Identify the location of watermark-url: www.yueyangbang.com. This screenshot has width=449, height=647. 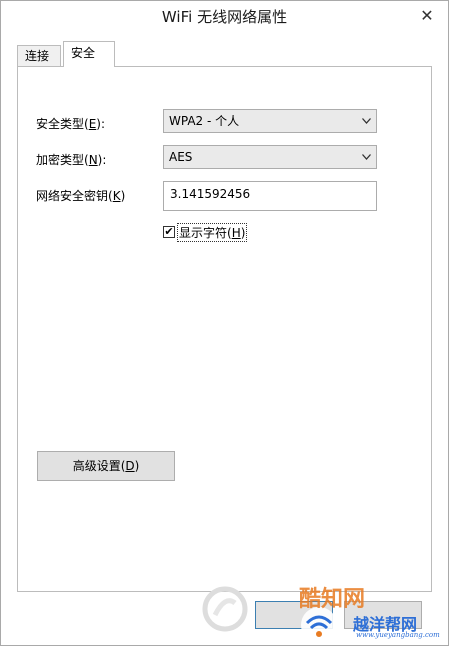
(398, 635).